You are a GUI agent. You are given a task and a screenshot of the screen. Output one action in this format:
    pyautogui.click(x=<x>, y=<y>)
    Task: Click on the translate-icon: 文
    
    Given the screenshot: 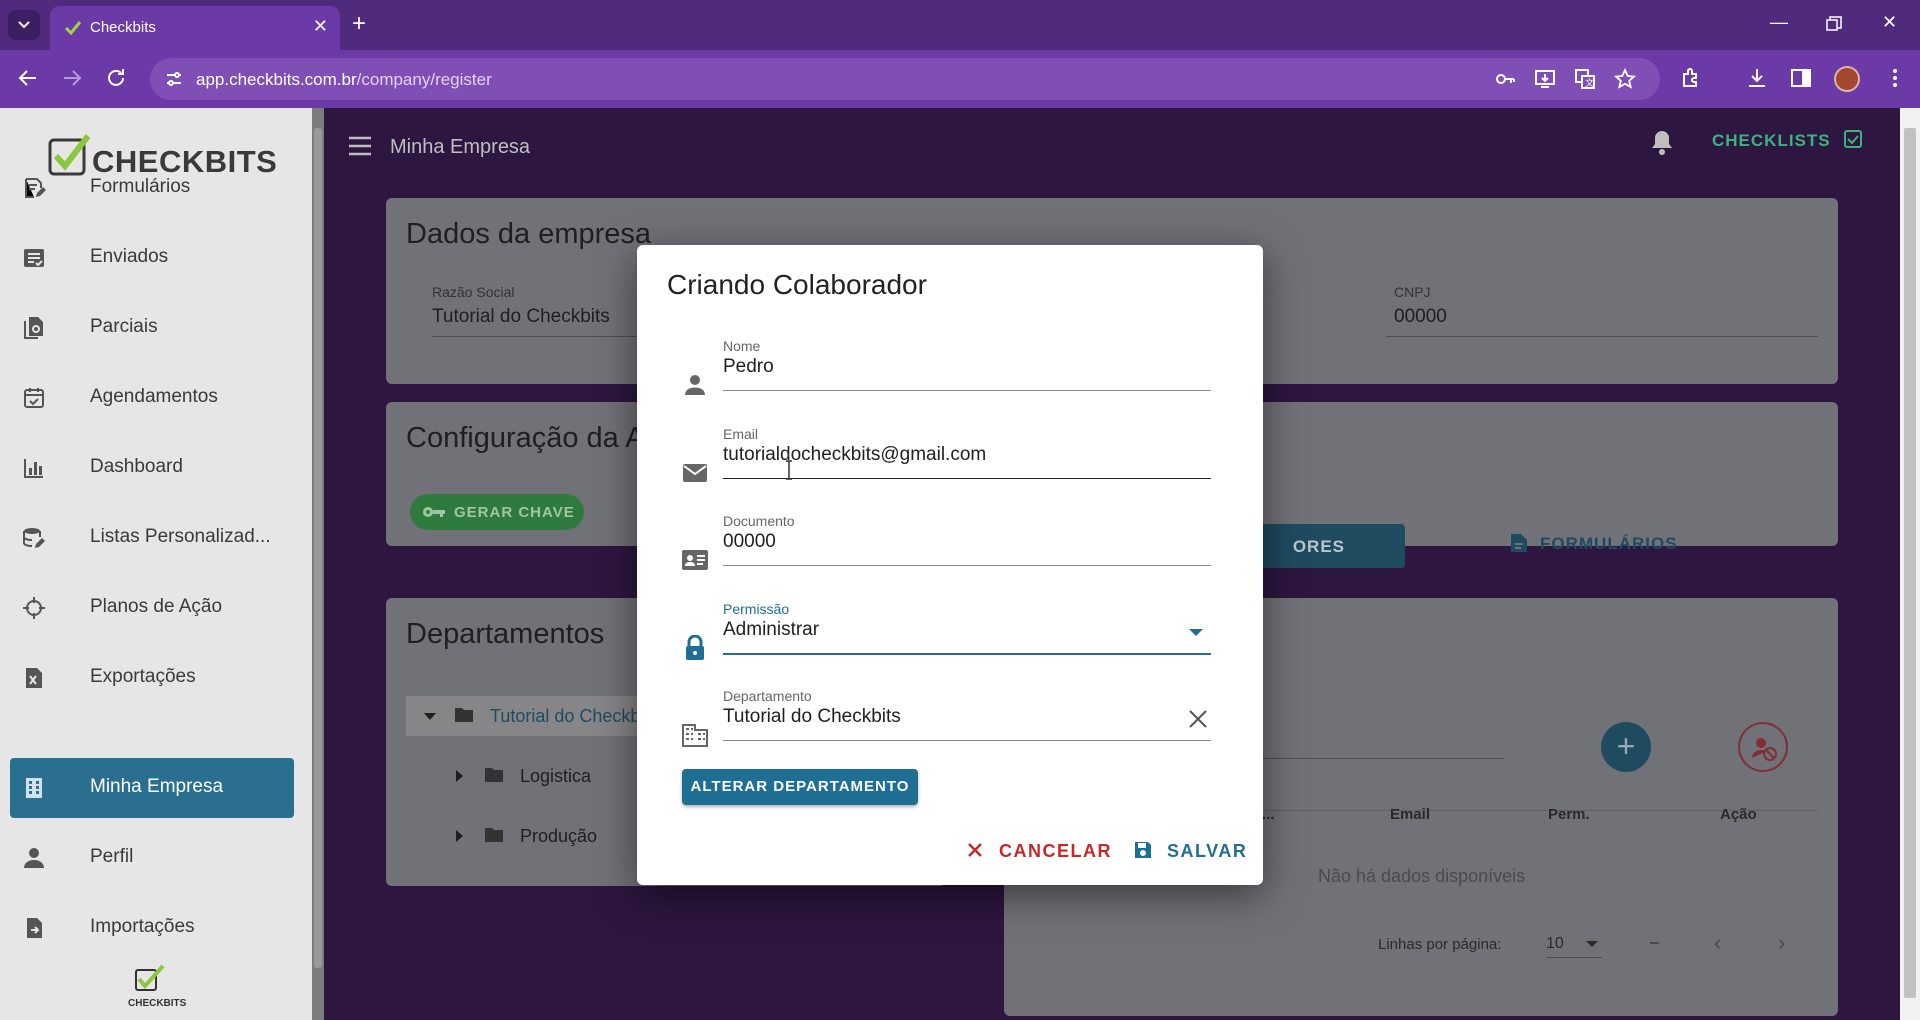 What is the action you would take?
    pyautogui.click(x=1585, y=79)
    